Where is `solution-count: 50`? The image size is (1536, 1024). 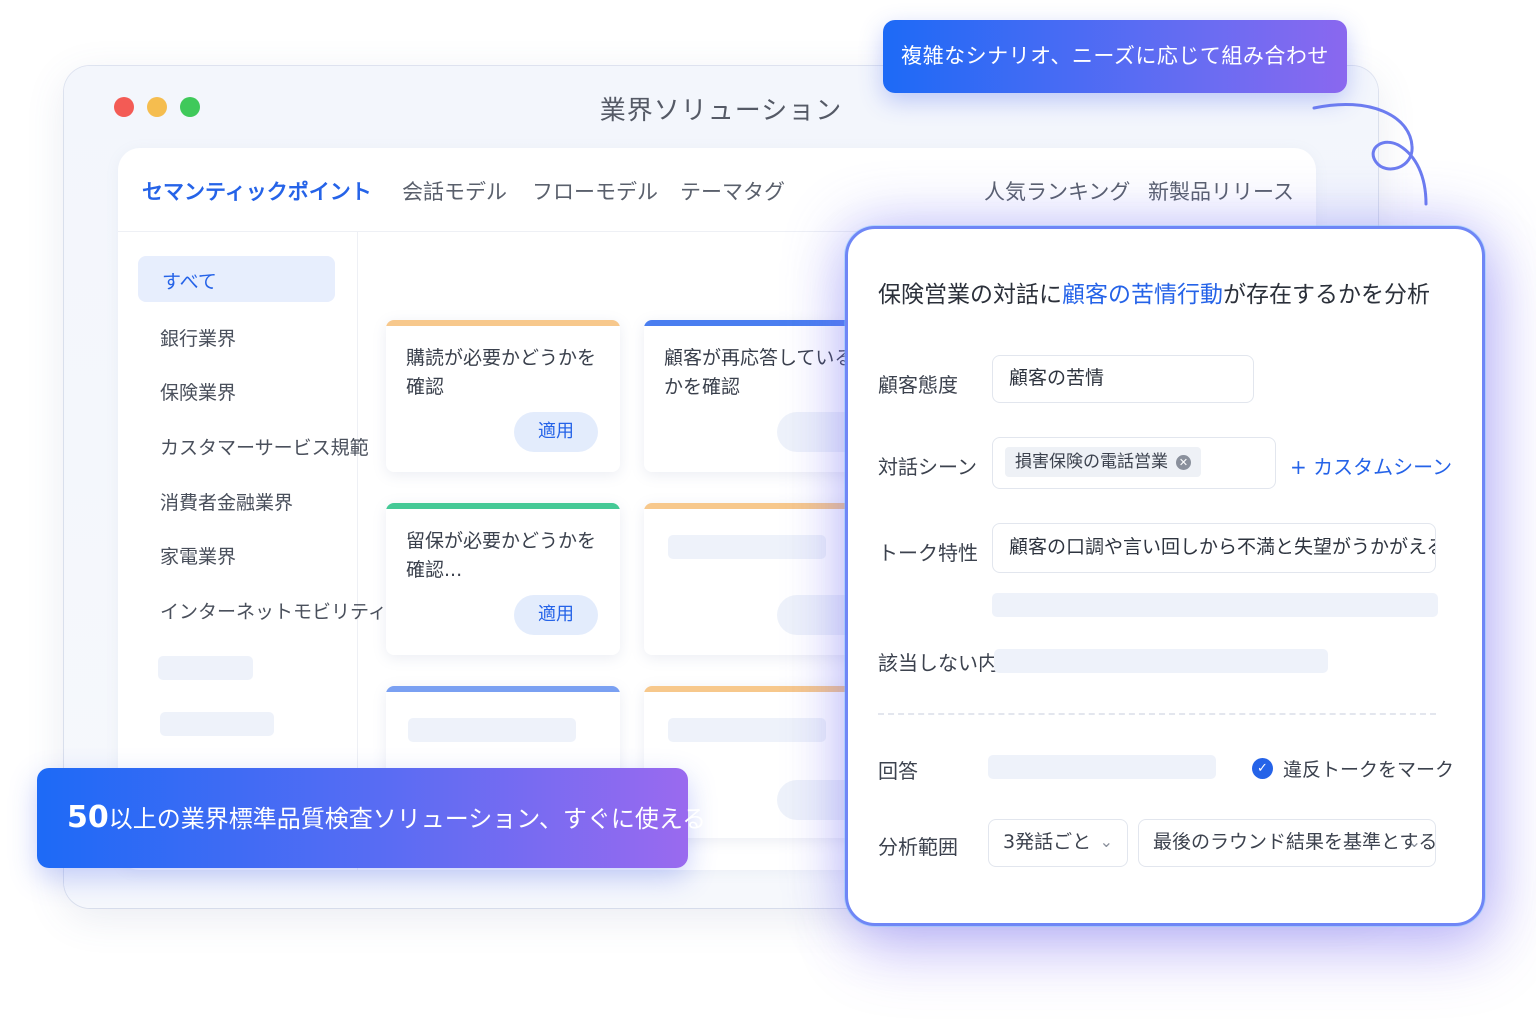
solution-count: 50 is located at coordinates (88, 817).